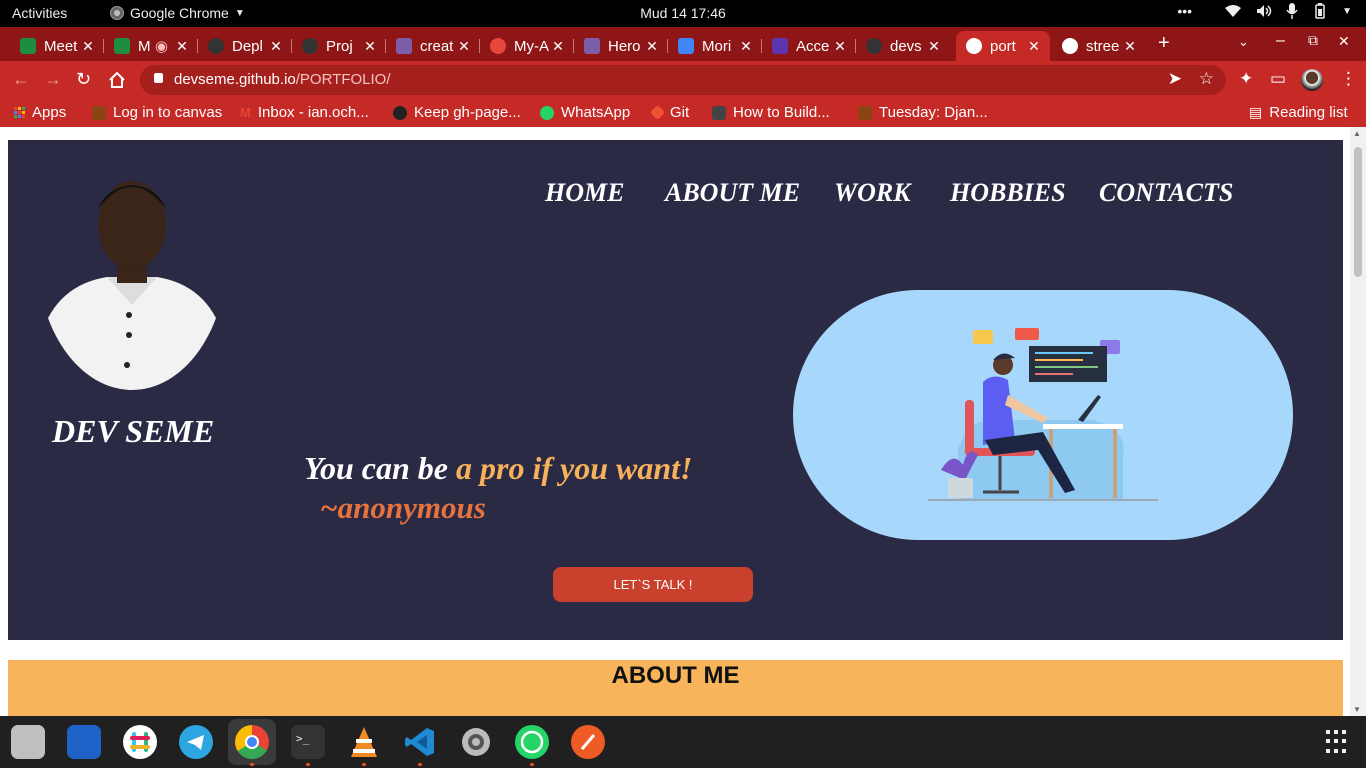 This screenshot has width=1366, height=768. I want to click on bookmark-whatsapp: WhatsApp, so click(585, 112).